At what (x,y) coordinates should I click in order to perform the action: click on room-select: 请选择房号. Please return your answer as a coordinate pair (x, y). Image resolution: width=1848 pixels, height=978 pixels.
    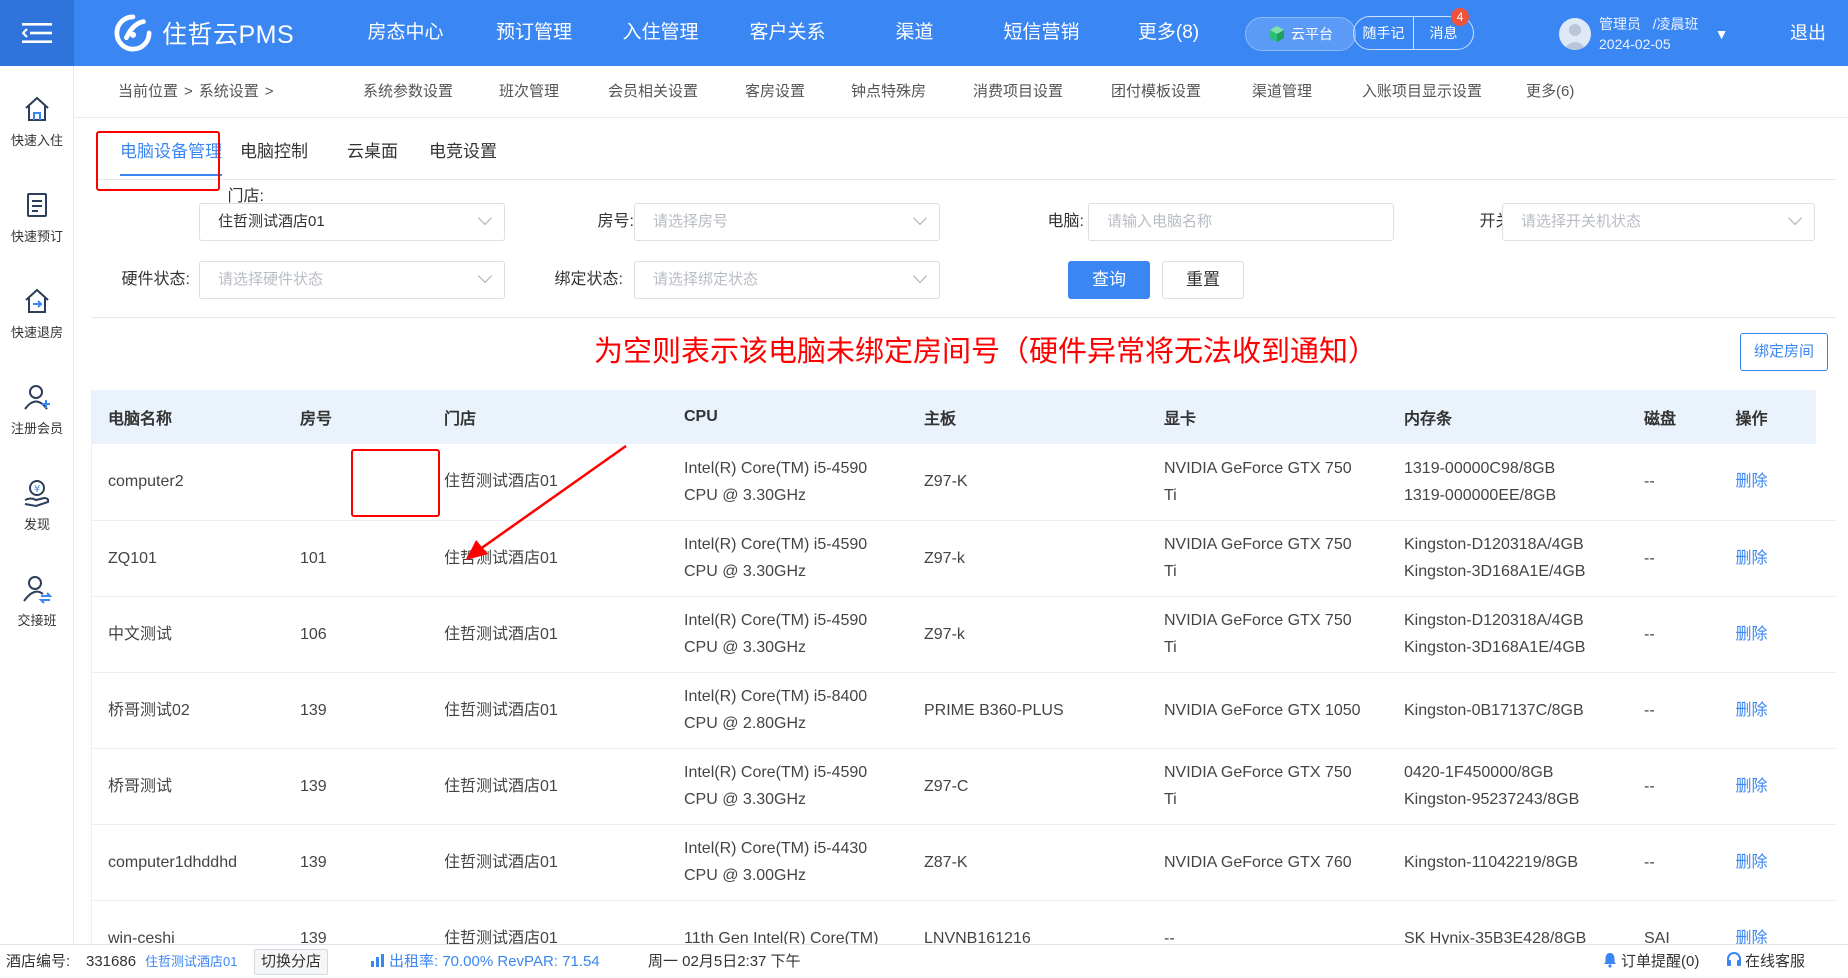
    Looking at the image, I should click on (787, 222).